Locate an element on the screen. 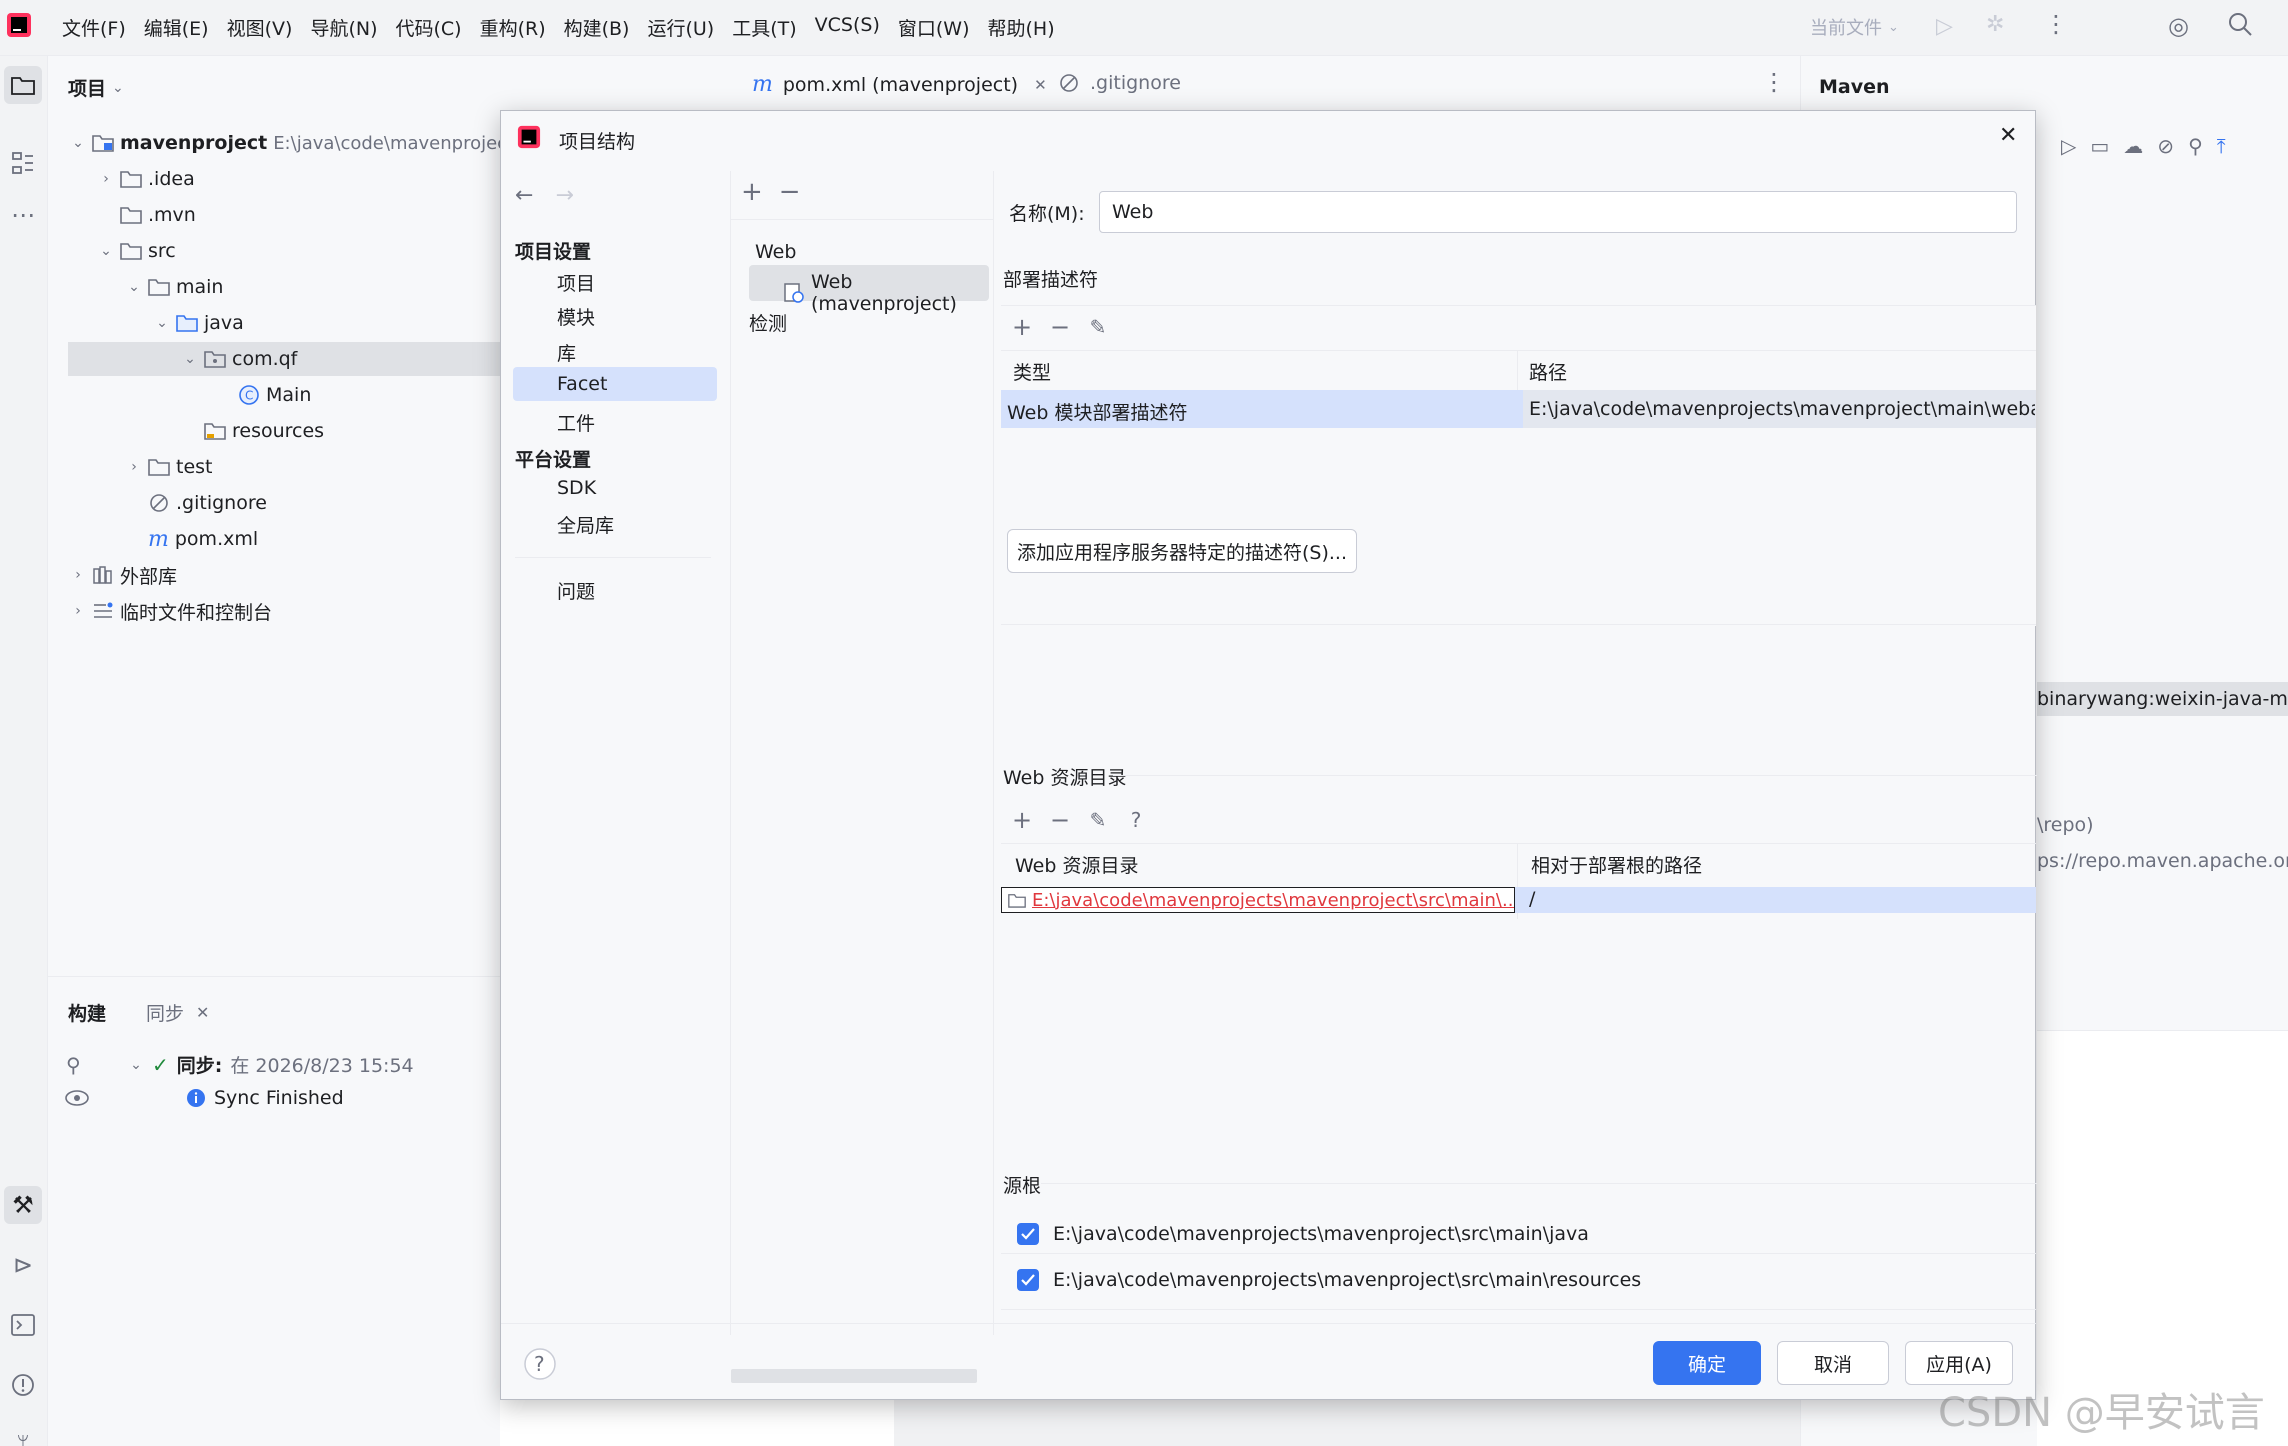 Image resolution: width=2288 pixels, height=1446 pixels. tree-item-pom: m pom.xml is located at coordinates (192, 539).